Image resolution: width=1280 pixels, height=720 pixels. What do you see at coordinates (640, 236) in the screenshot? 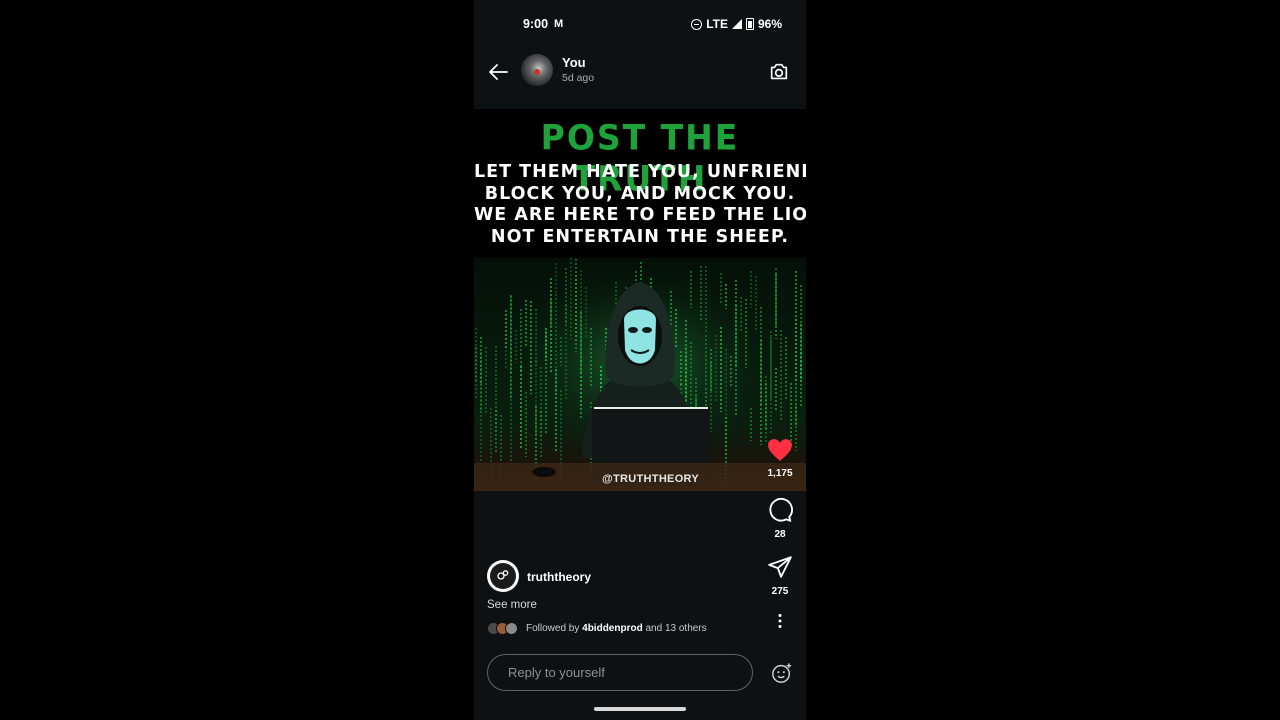
I see `post-line: NOT ENTERTAIN THE SHEEP.` at bounding box center [640, 236].